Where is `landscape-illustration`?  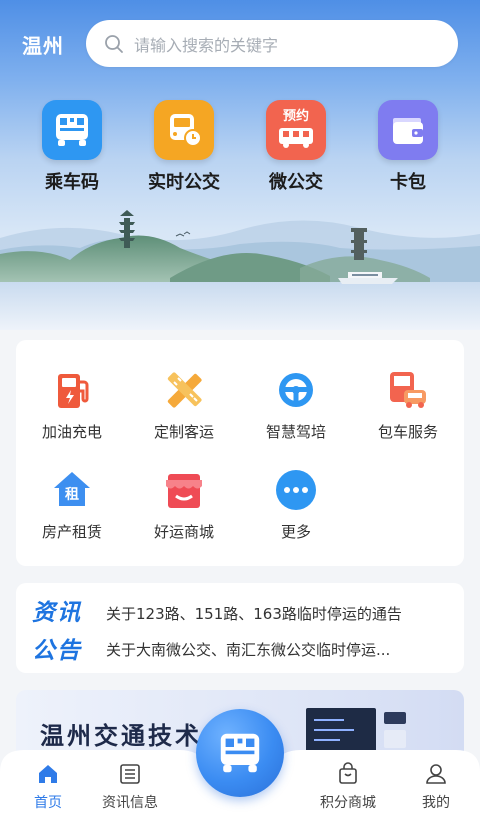
landscape-illustration is located at coordinates (240, 270).